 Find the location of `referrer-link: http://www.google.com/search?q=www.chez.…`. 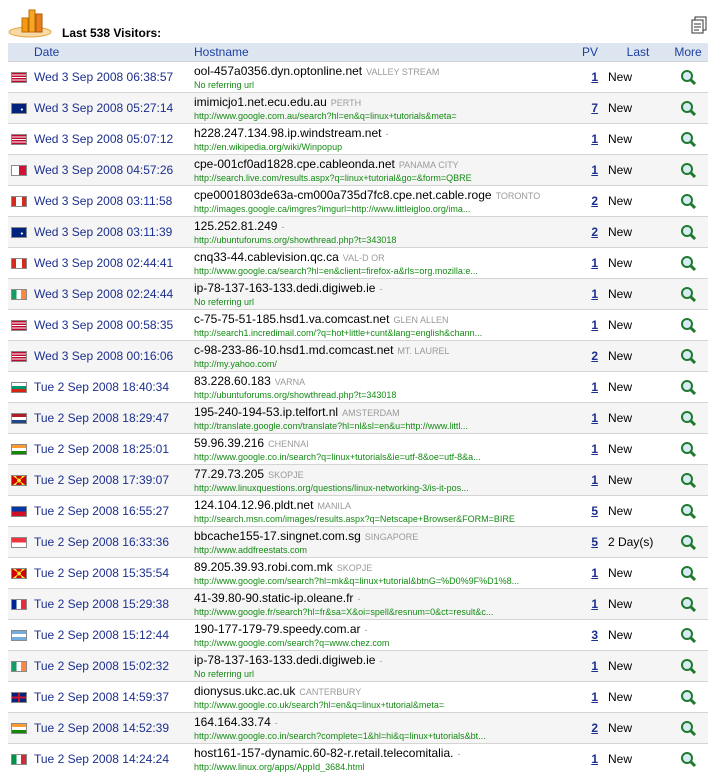

referrer-link: http://www.google.com/search?q=www.chez.… is located at coordinates (383, 643).